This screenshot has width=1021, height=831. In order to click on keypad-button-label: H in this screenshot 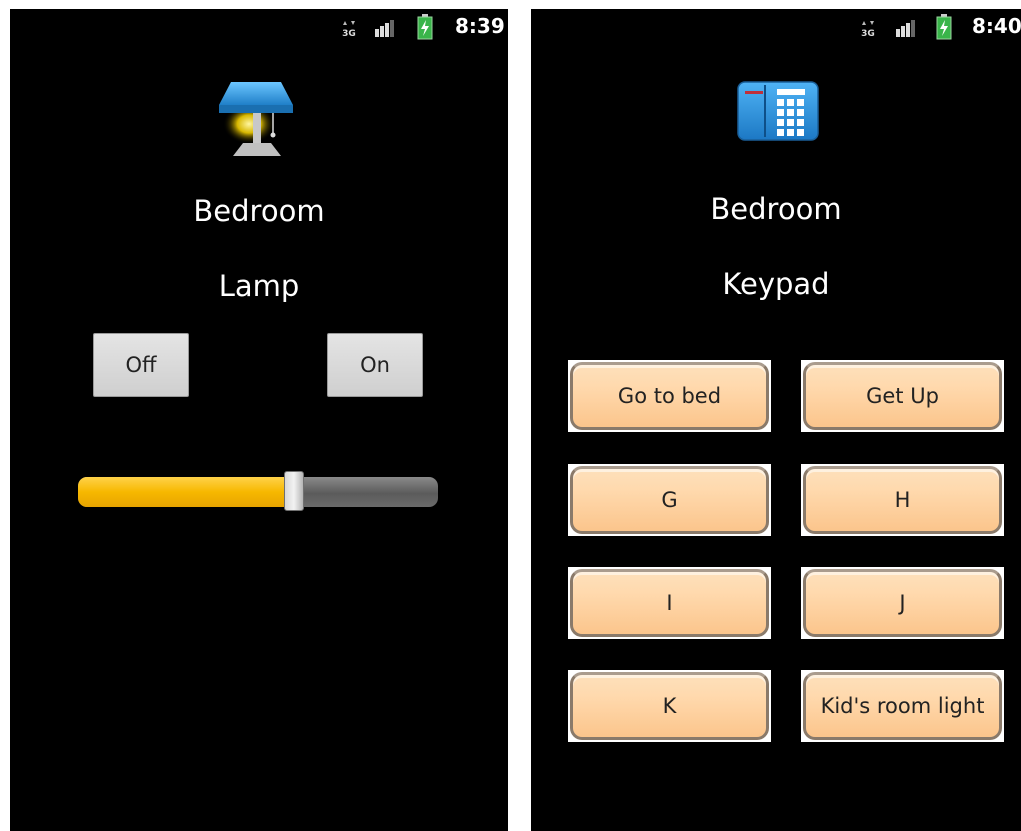, I will do `click(902, 500)`.